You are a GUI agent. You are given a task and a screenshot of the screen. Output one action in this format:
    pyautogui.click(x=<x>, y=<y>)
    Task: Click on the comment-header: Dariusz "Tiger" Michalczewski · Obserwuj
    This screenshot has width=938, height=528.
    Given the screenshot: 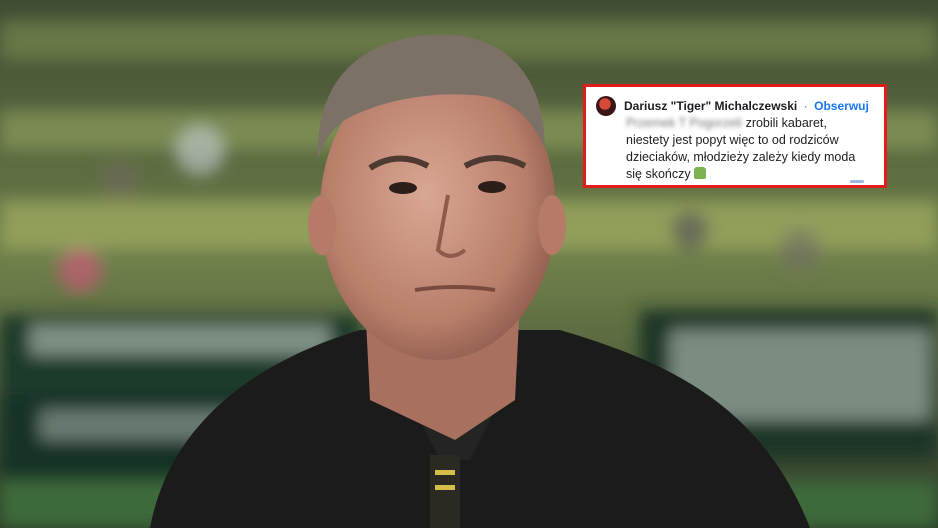 What is the action you would take?
    pyautogui.click(x=735, y=106)
    